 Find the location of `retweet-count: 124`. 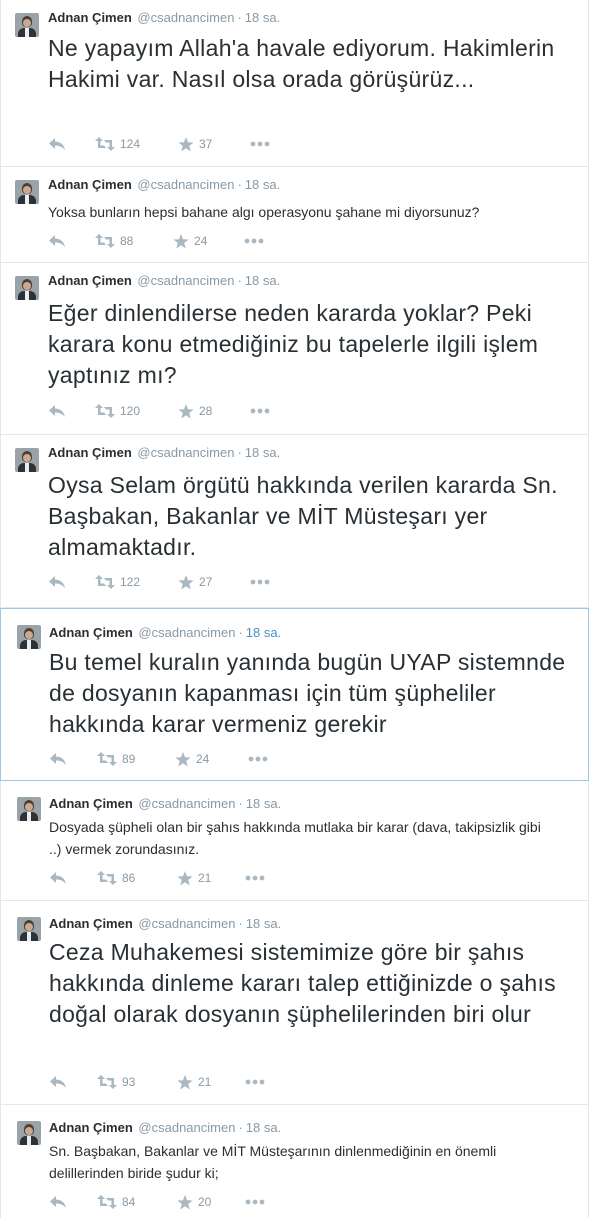

retweet-count: 124 is located at coordinates (130, 144).